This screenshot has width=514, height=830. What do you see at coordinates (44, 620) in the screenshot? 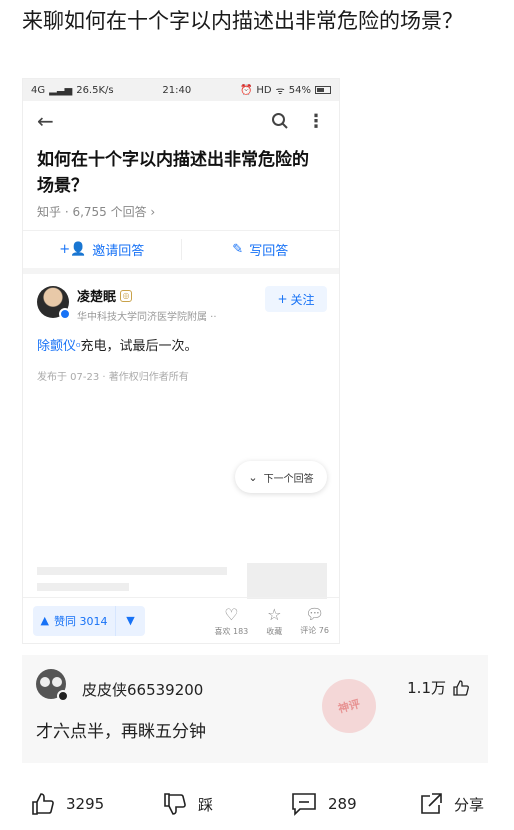
I see `triangle-up-icon: ▲` at bounding box center [44, 620].